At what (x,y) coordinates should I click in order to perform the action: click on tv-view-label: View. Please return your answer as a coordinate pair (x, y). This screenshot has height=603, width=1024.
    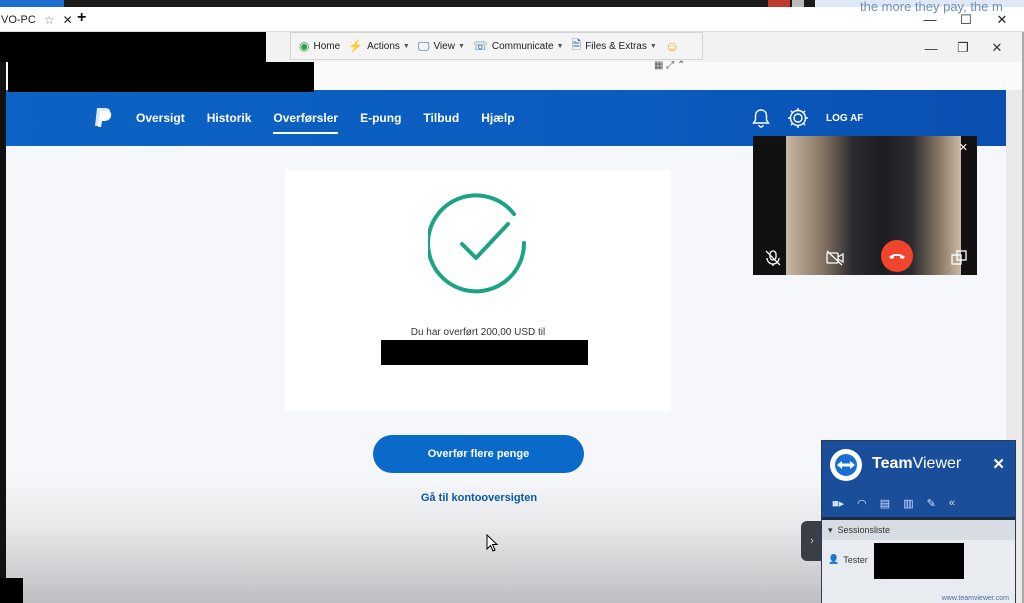
    Looking at the image, I should click on (444, 46).